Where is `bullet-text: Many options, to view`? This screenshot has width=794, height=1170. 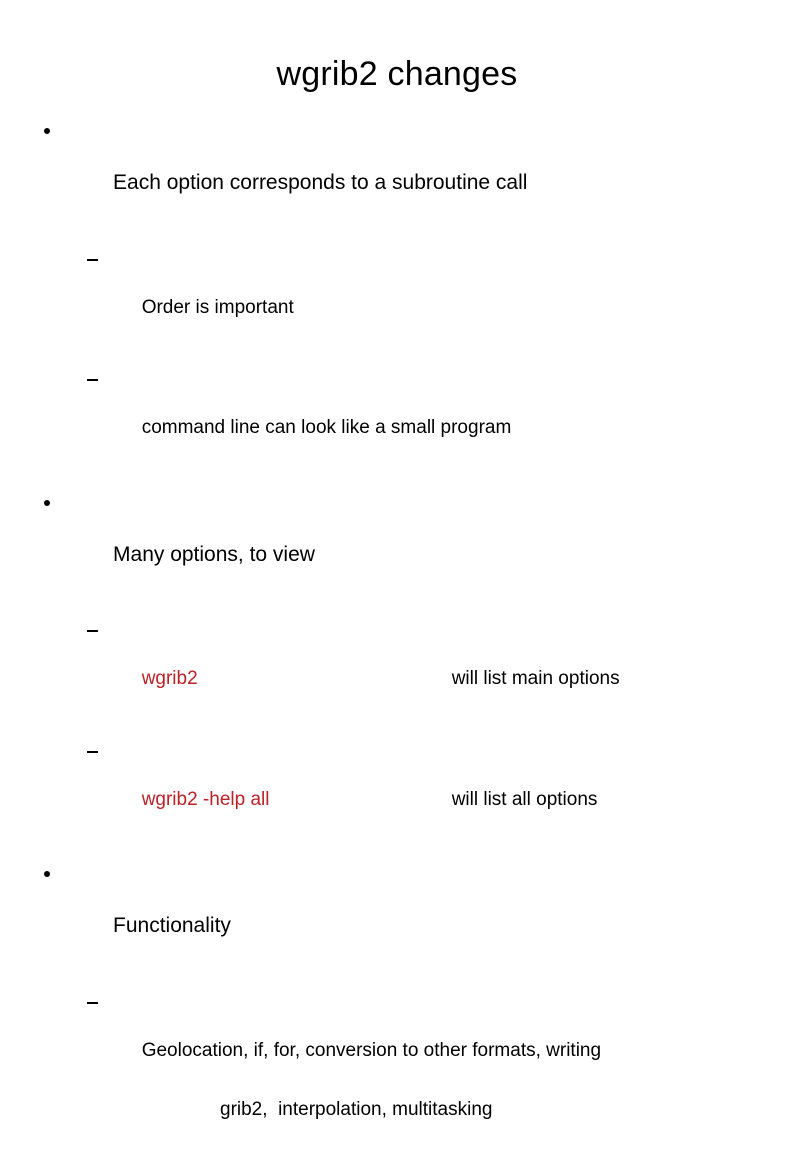
bullet-text: Many options, to view is located at coordinates (214, 554).